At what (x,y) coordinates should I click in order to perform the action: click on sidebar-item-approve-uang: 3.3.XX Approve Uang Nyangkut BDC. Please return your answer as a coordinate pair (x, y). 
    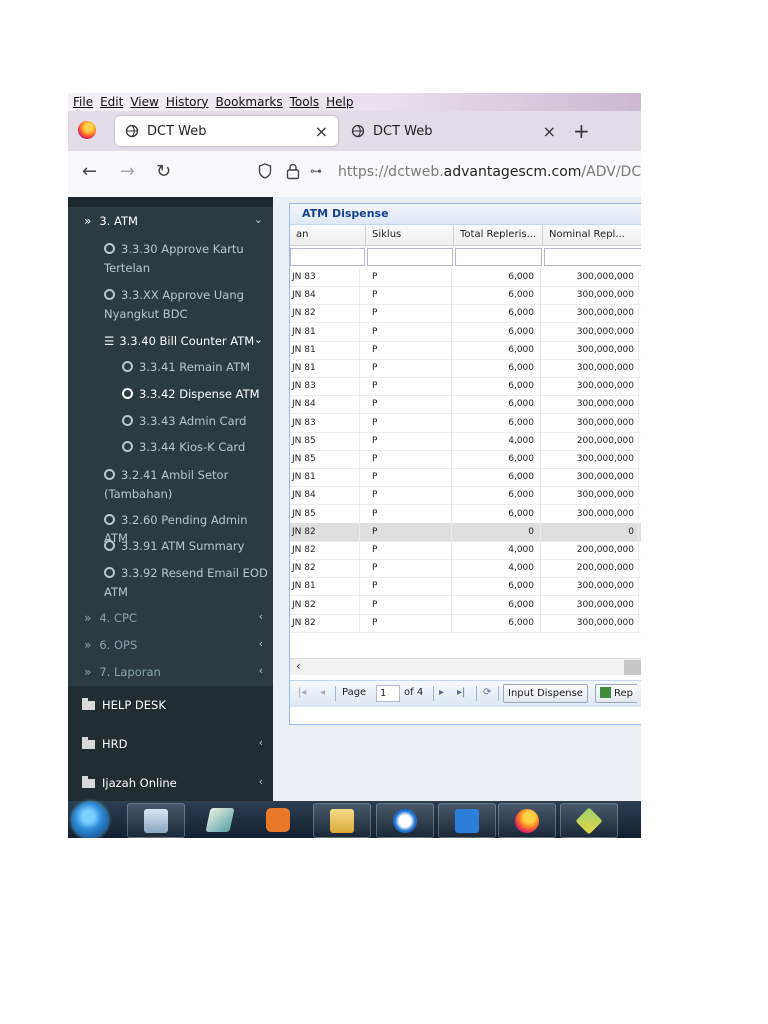
    Looking at the image, I should click on (170, 303).